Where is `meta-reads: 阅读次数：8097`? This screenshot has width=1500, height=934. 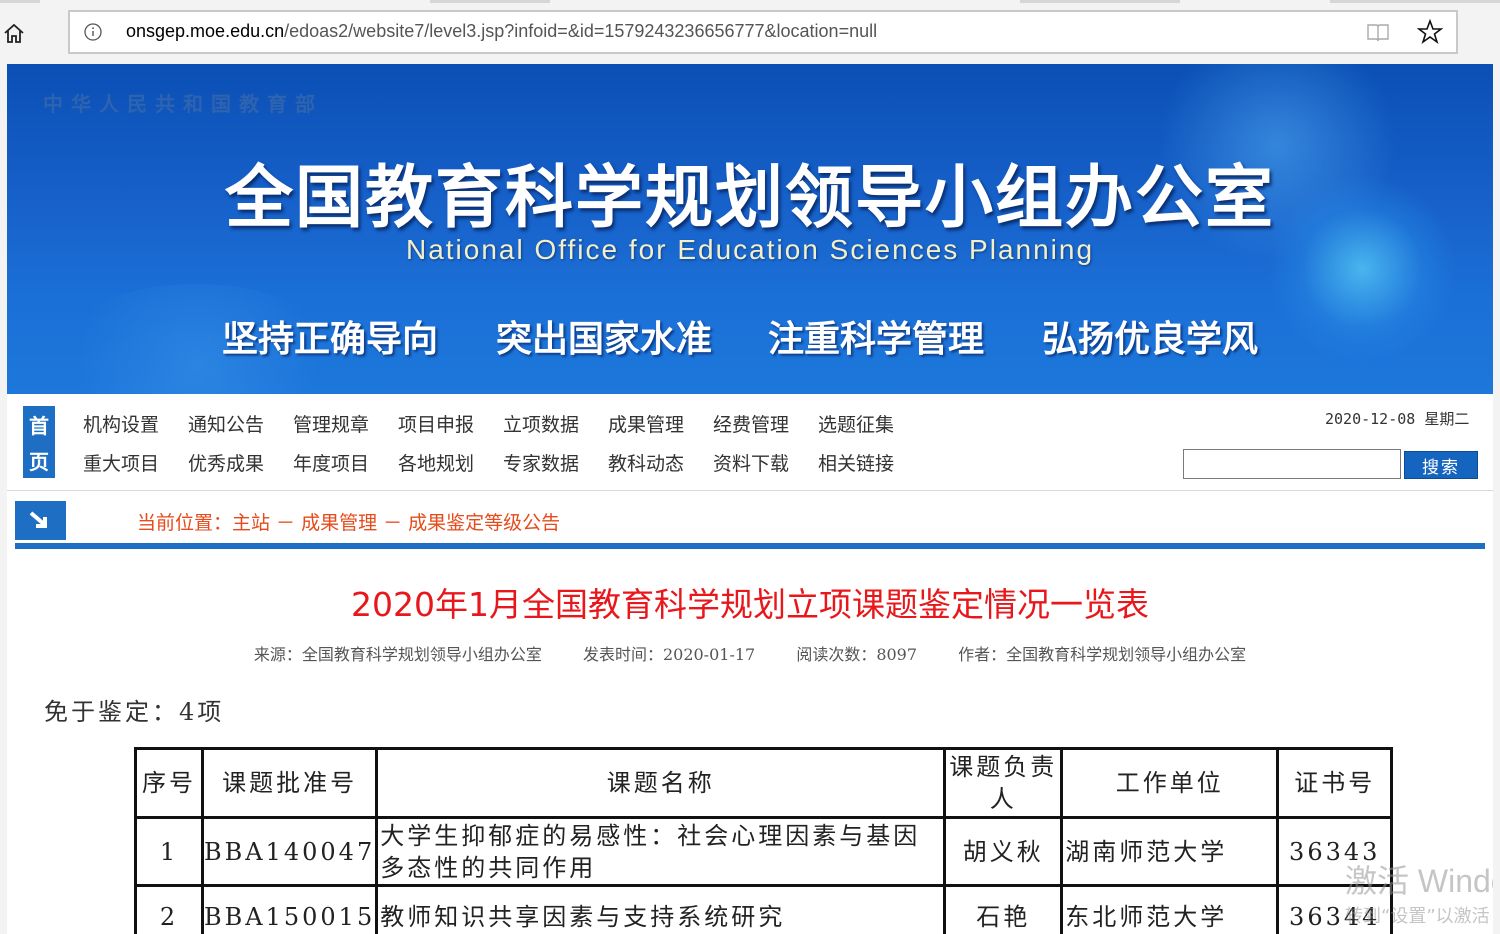
meta-reads: 阅读次数：8097 is located at coordinates (857, 654).